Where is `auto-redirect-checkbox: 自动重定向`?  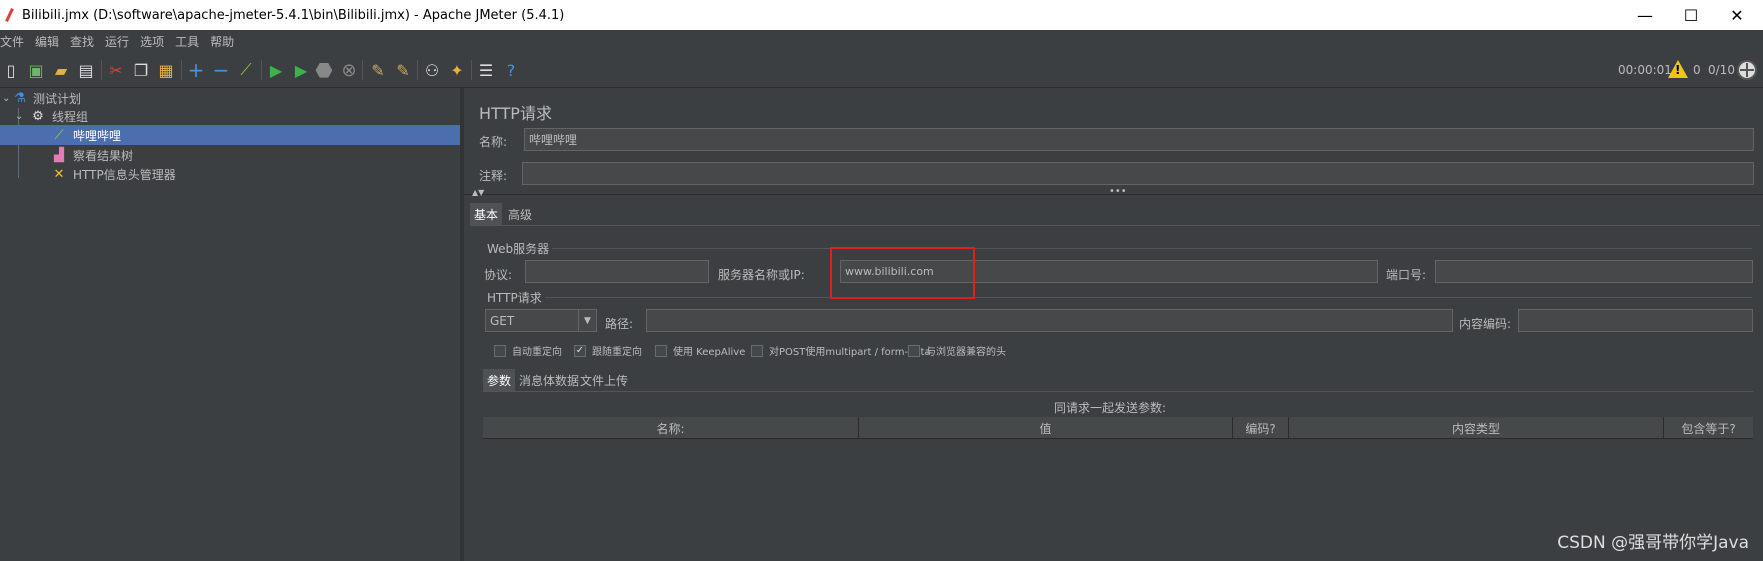
auto-redirect-checkbox: 自动重定向 is located at coordinates (528, 350).